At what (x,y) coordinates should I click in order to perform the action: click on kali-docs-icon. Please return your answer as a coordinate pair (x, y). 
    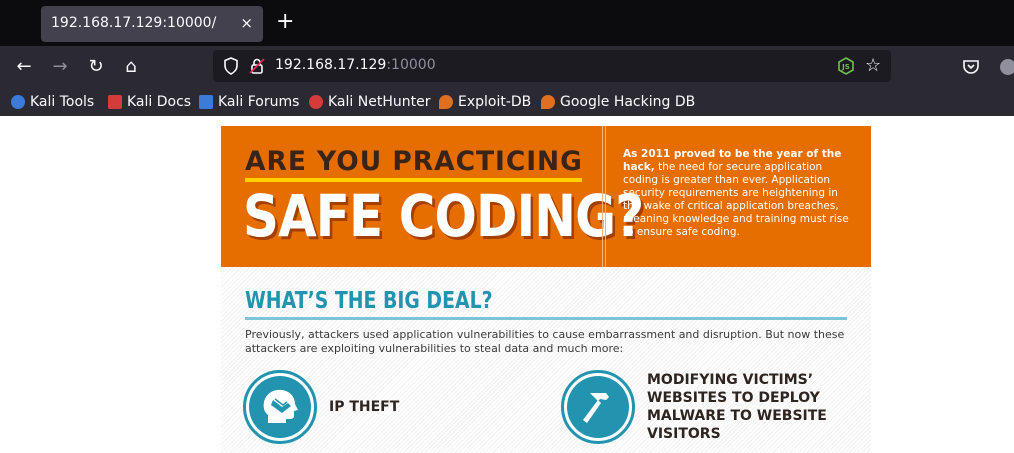
    Looking at the image, I should click on (115, 102).